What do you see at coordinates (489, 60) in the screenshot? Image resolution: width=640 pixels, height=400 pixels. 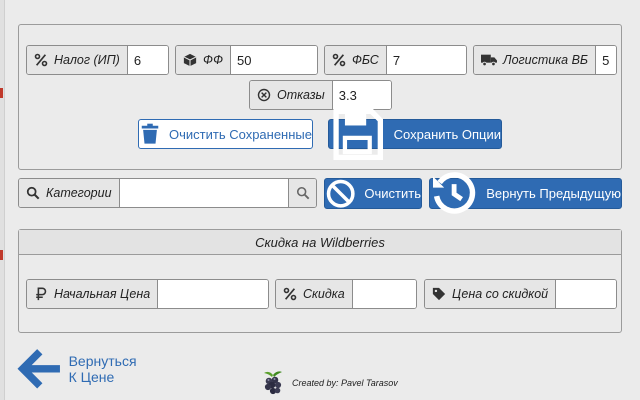 I see `truck-icon` at bounding box center [489, 60].